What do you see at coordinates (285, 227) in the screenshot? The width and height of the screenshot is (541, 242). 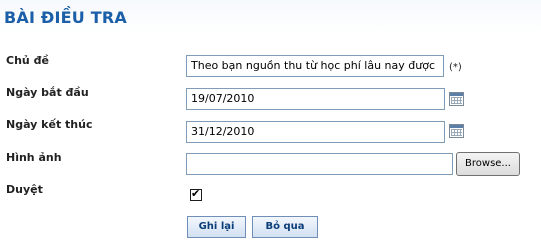 I see `cancel-button: Bỏ qua` at bounding box center [285, 227].